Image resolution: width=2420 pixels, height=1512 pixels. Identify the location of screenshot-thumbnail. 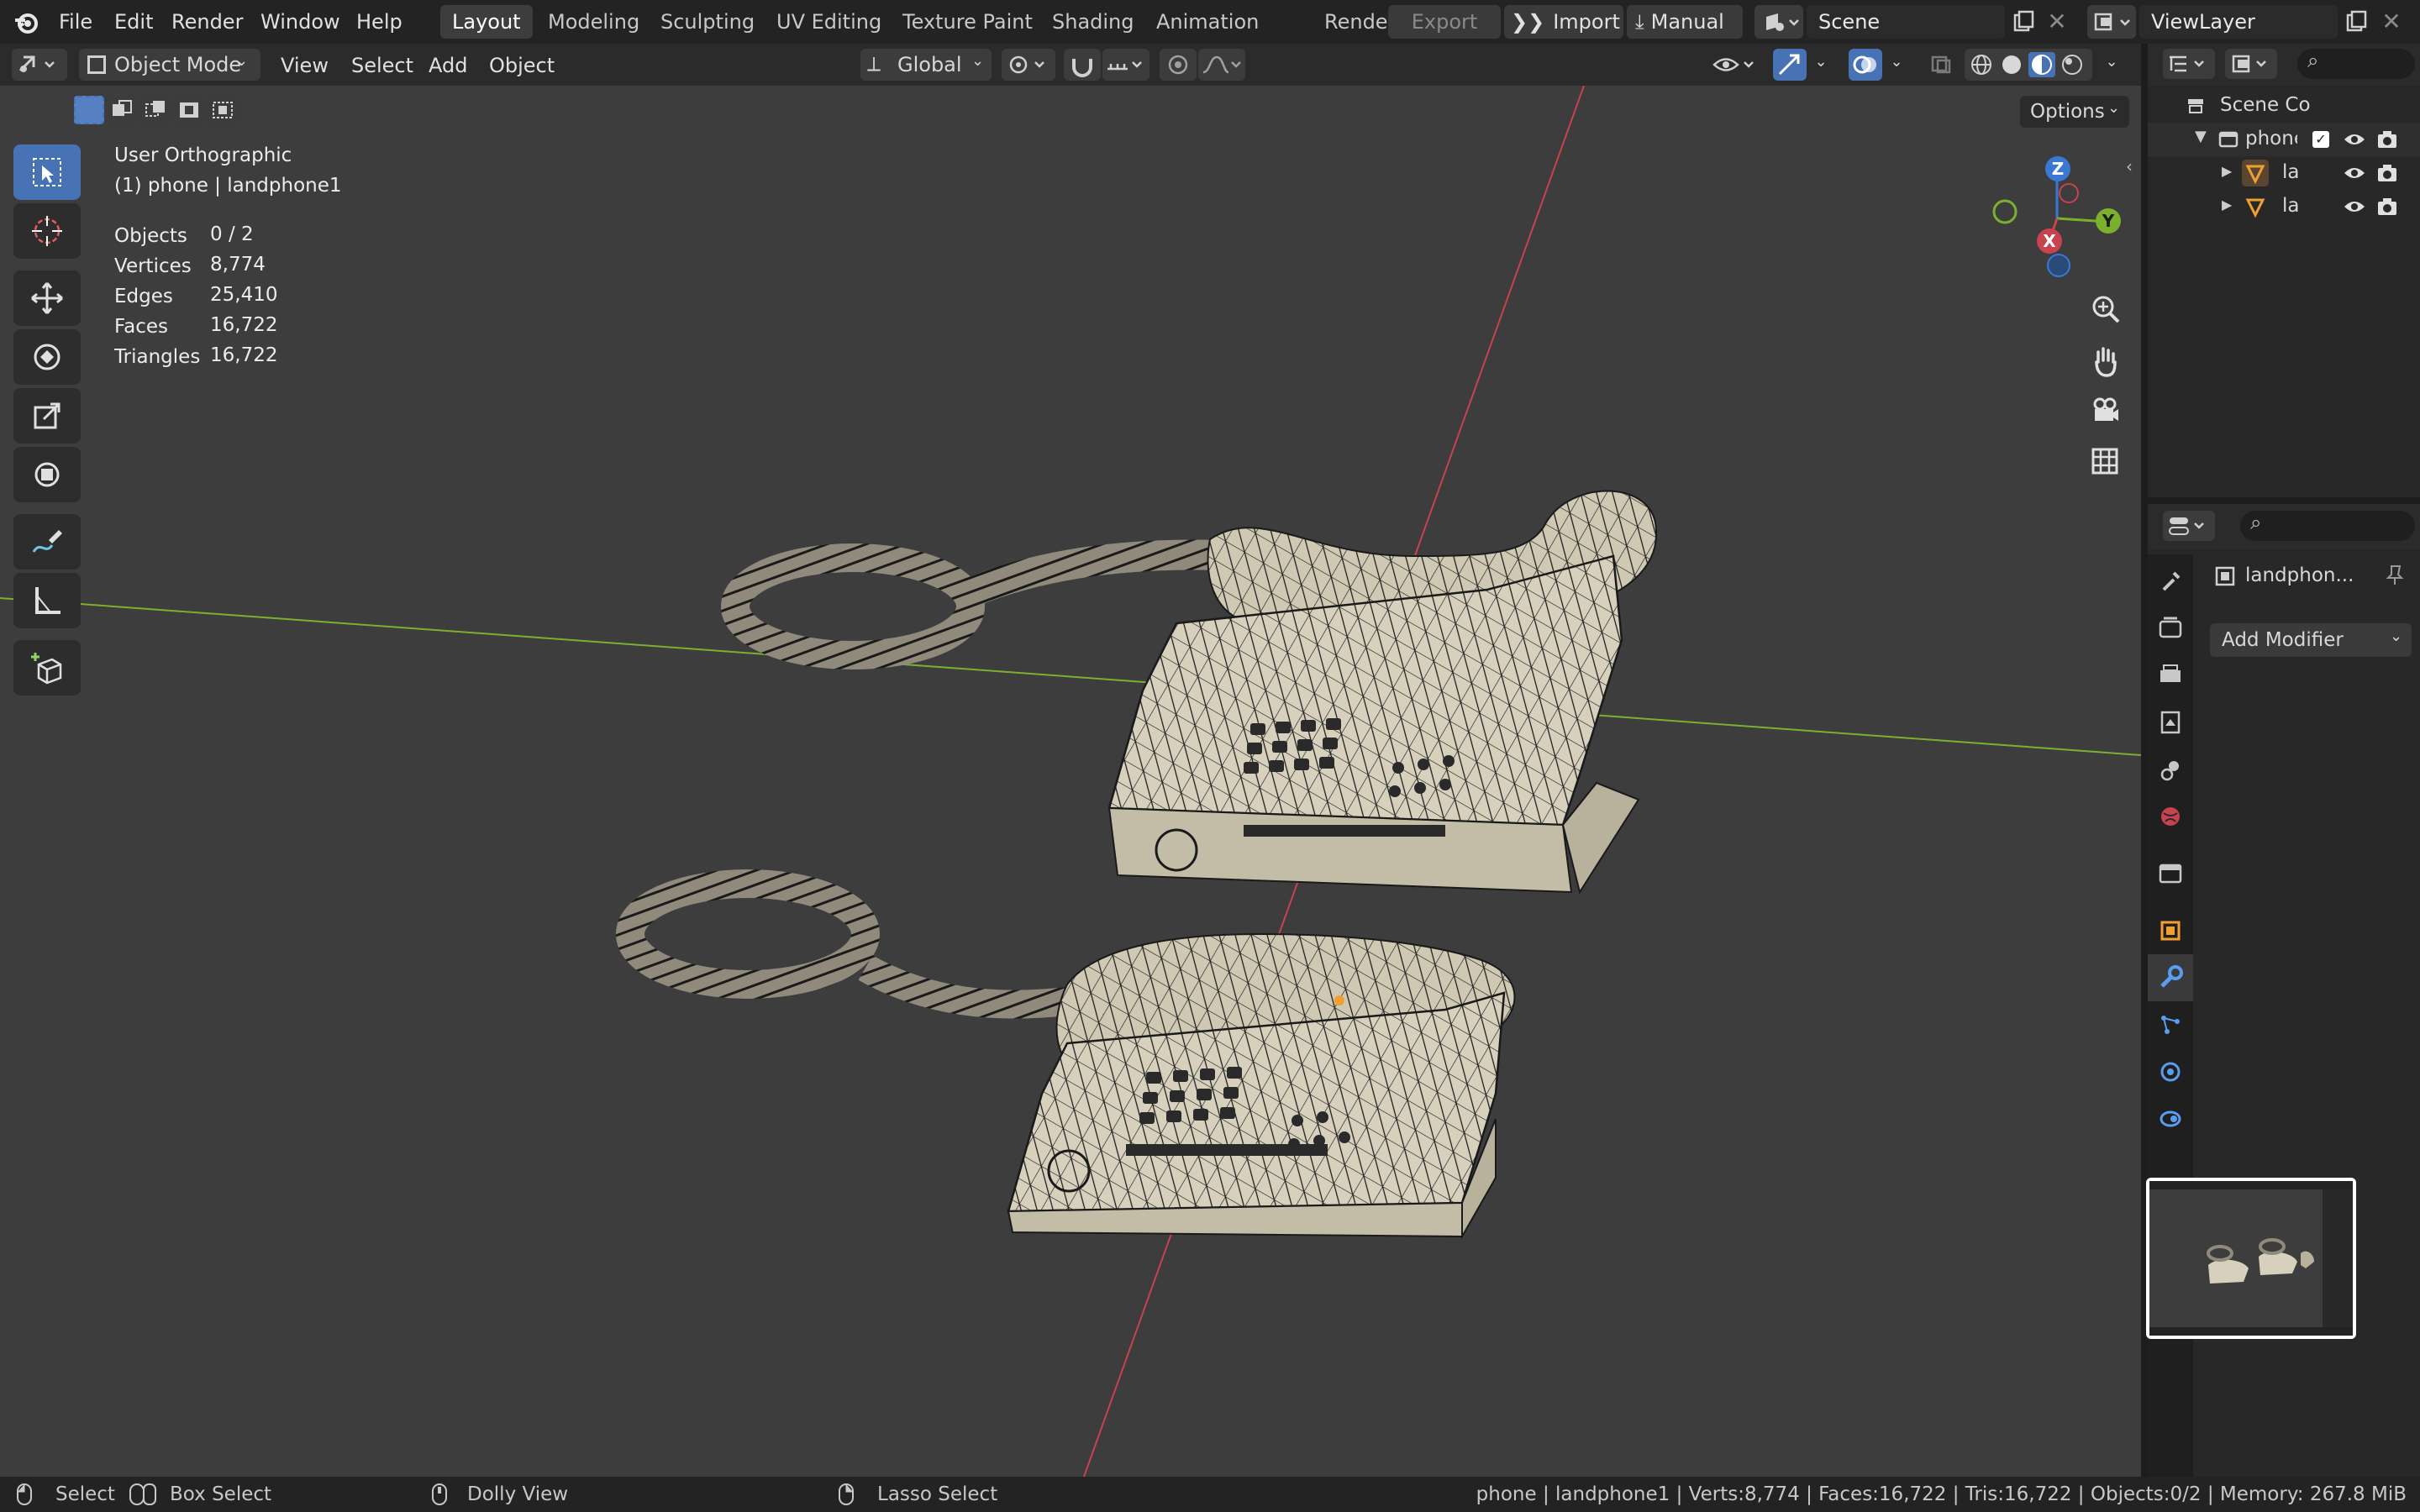
(2251, 1258).